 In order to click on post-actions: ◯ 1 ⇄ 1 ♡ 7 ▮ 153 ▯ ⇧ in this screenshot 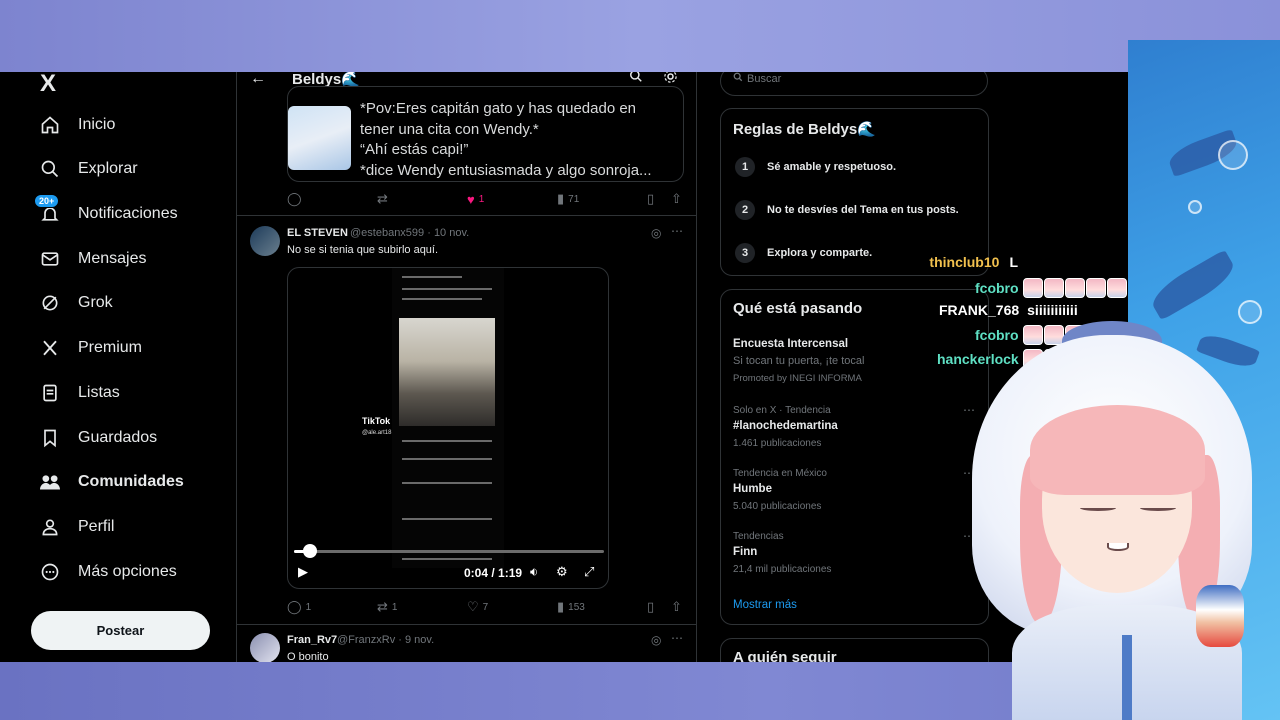, I will do `click(486, 607)`.